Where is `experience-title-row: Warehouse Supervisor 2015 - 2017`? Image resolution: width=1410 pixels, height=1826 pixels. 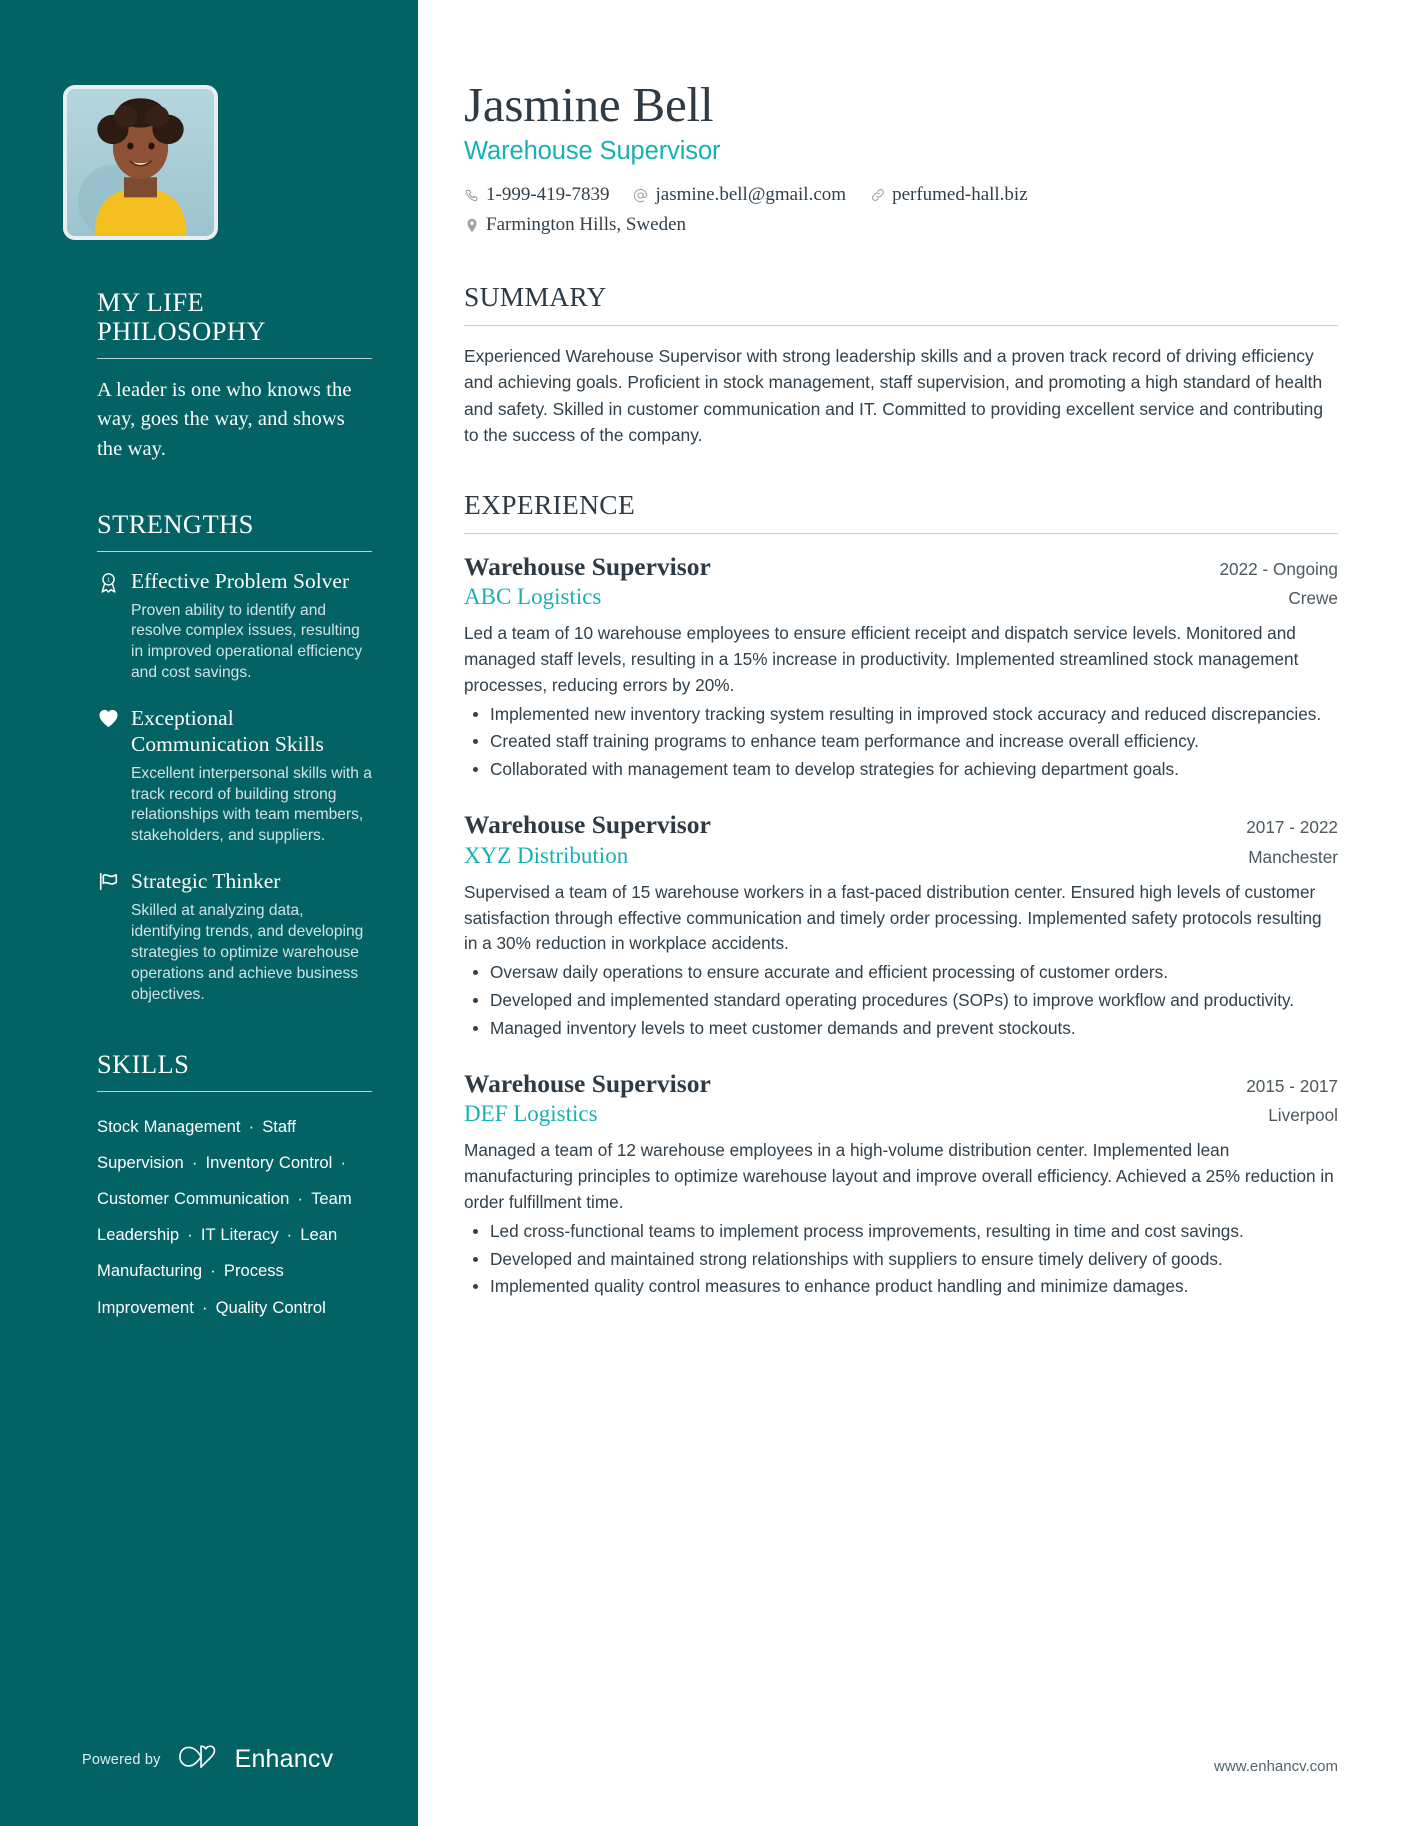 experience-title-row: Warehouse Supervisor 2015 - 2017 is located at coordinates (901, 1084).